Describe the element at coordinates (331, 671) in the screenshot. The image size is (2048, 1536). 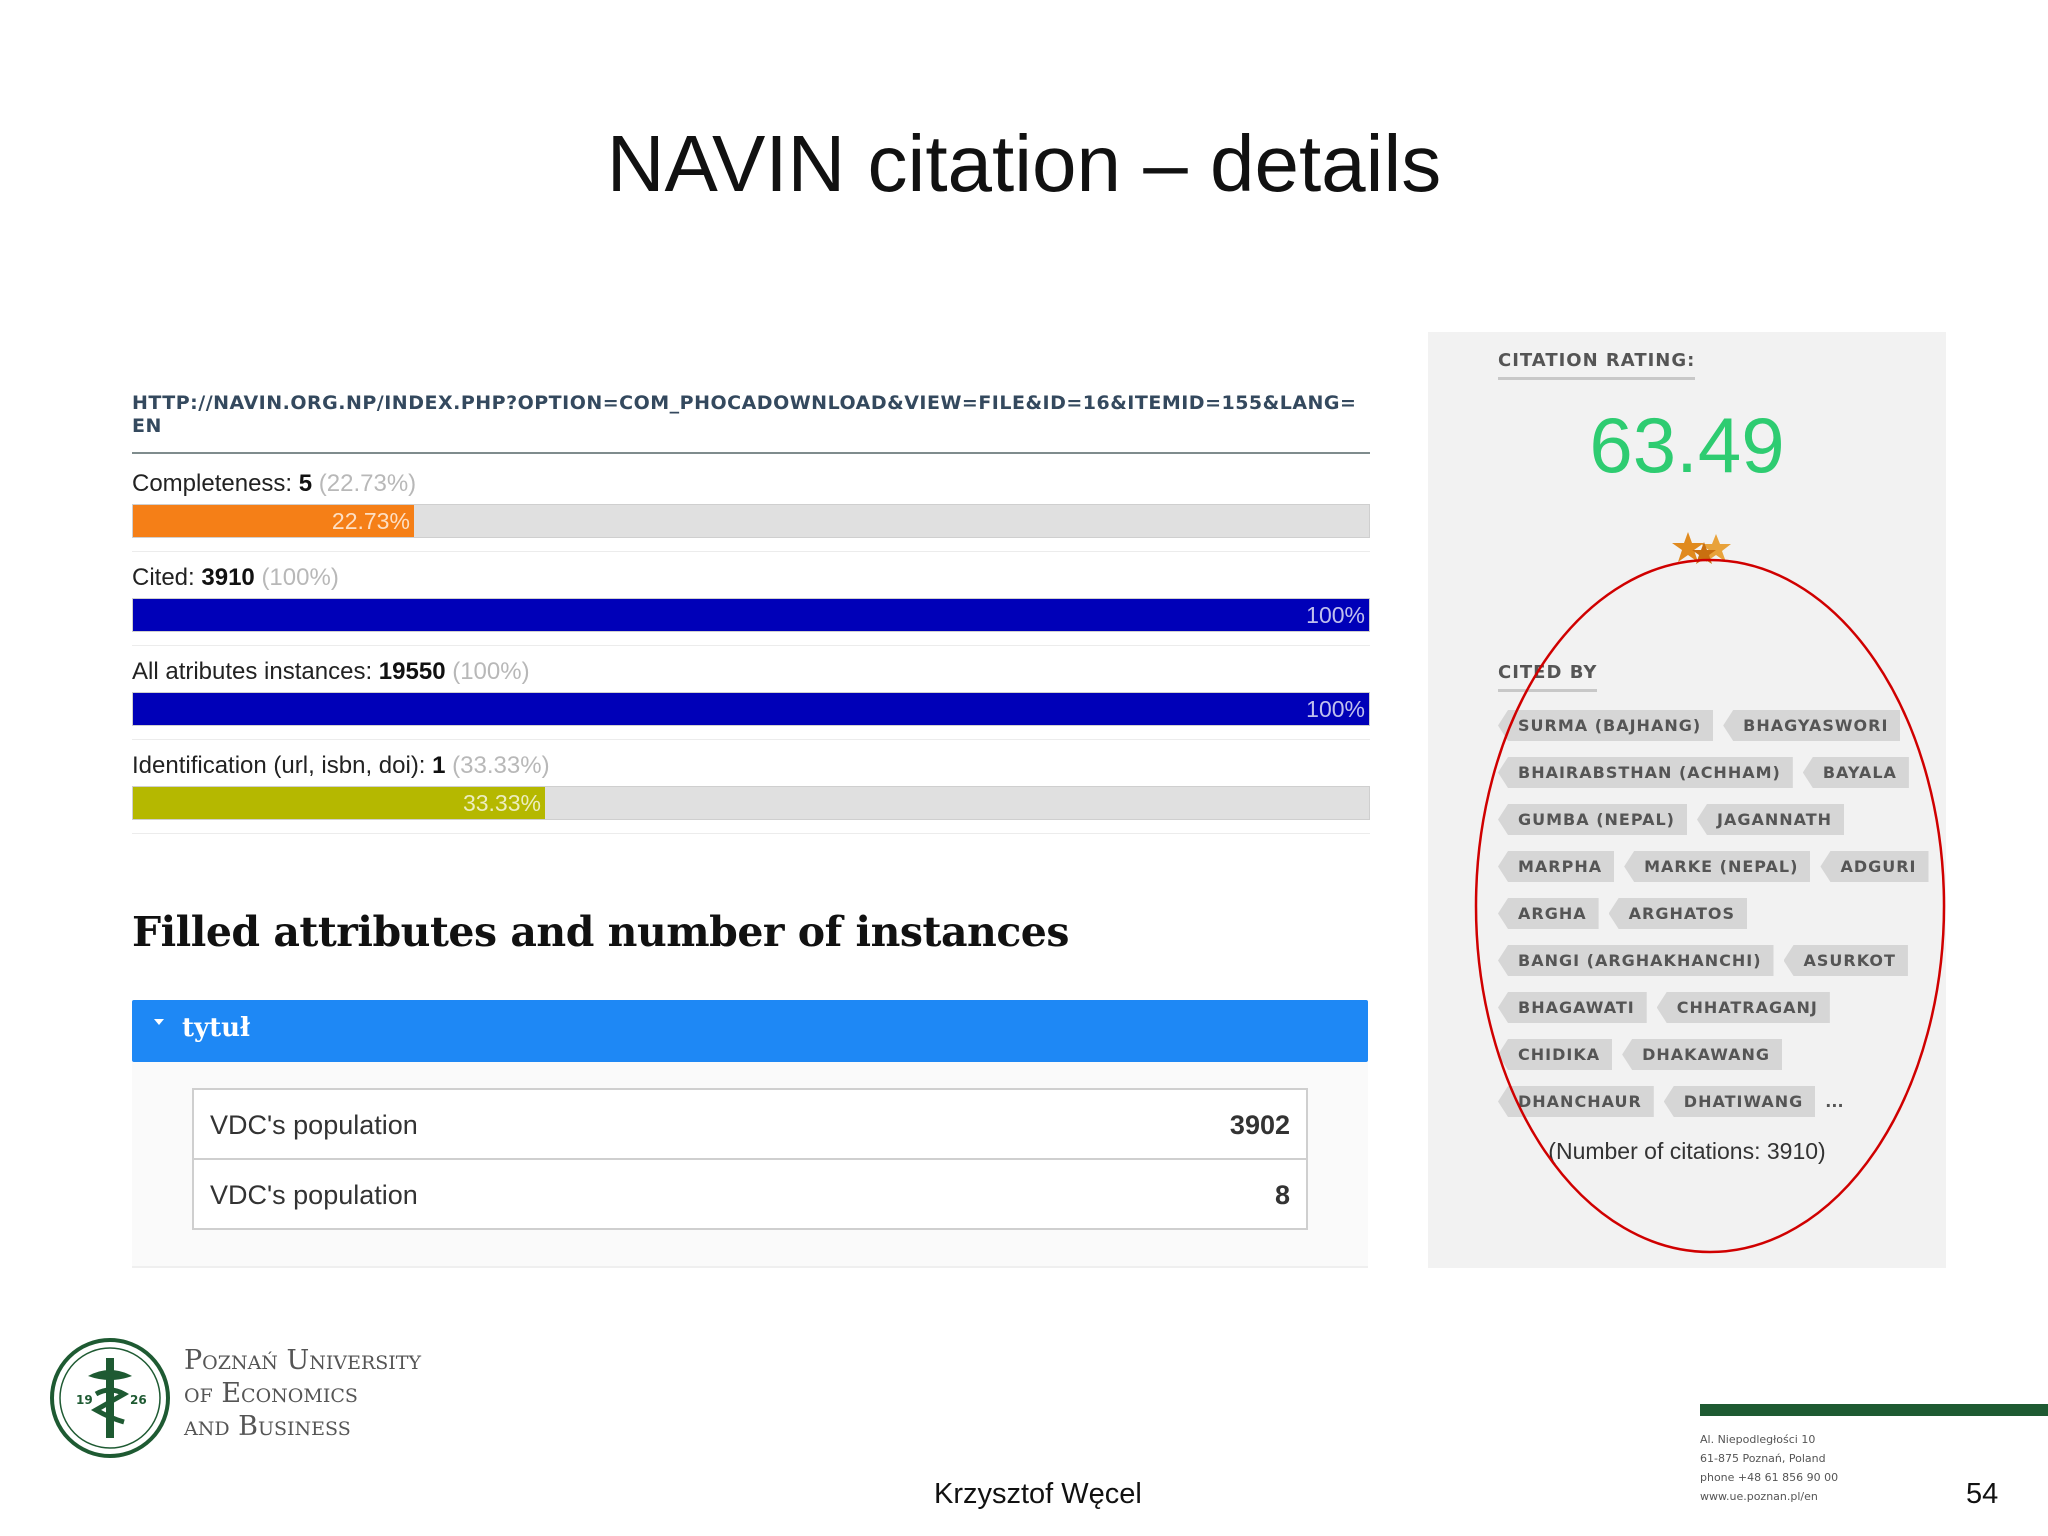
I see `metric-label: All atributes instances: 19550 (100%)` at that location.